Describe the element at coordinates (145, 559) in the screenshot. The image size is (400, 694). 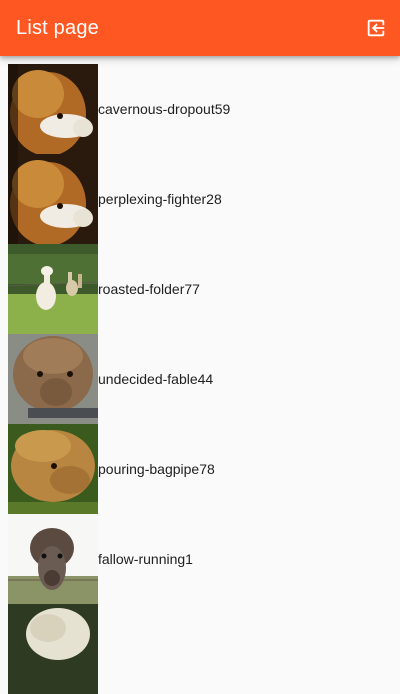
I see `item-label: fallow-running1` at that location.